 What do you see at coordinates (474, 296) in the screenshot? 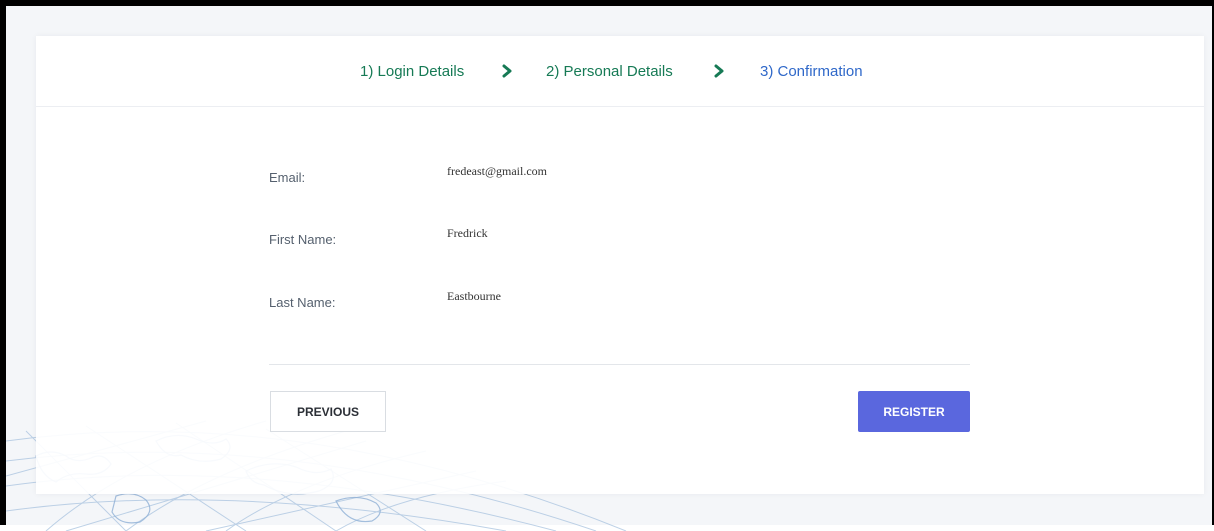
I see `last-name-value: Eastbourne` at bounding box center [474, 296].